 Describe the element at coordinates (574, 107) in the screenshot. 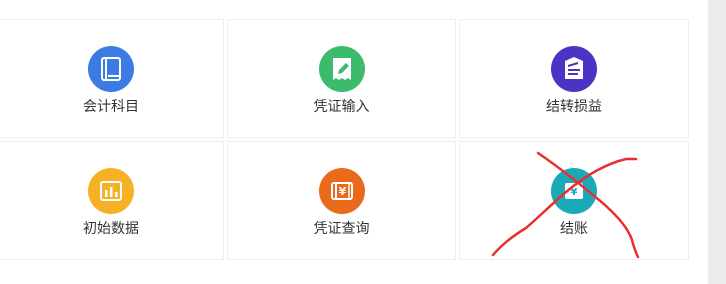

I see `tile-label: 结转损益` at that location.